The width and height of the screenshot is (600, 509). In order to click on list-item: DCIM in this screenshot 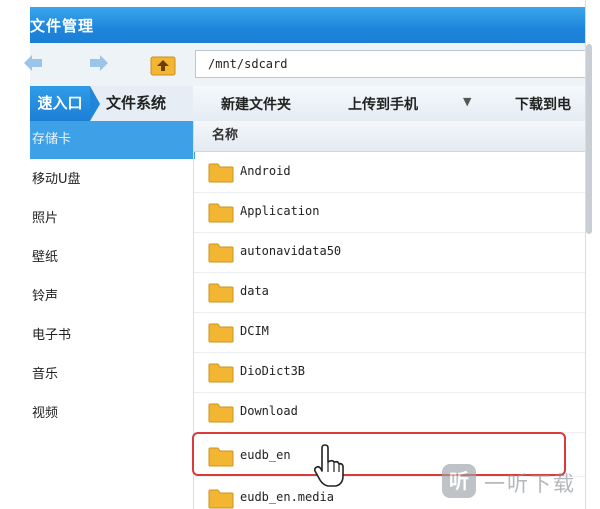, I will do `click(389, 332)`.